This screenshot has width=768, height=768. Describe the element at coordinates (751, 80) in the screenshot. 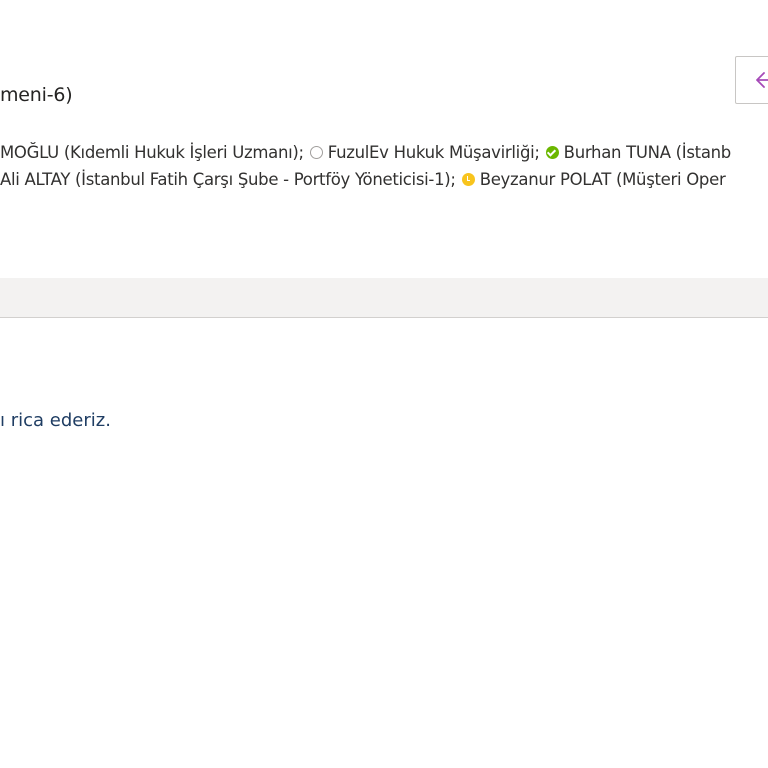

I see `back-button` at that location.